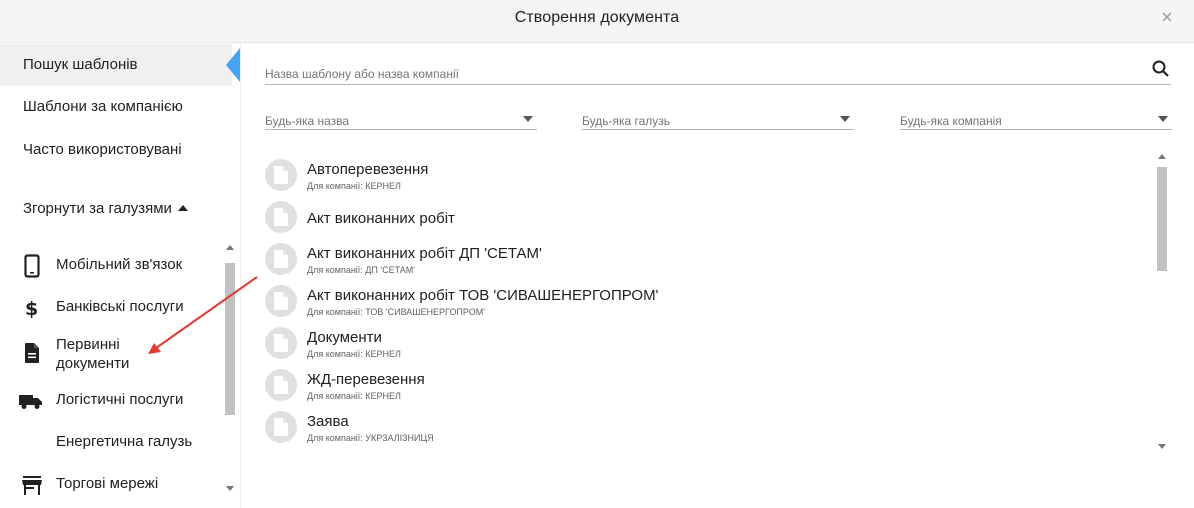 This screenshot has width=1194, height=508. I want to click on list-item-partial, so click(705, 449).